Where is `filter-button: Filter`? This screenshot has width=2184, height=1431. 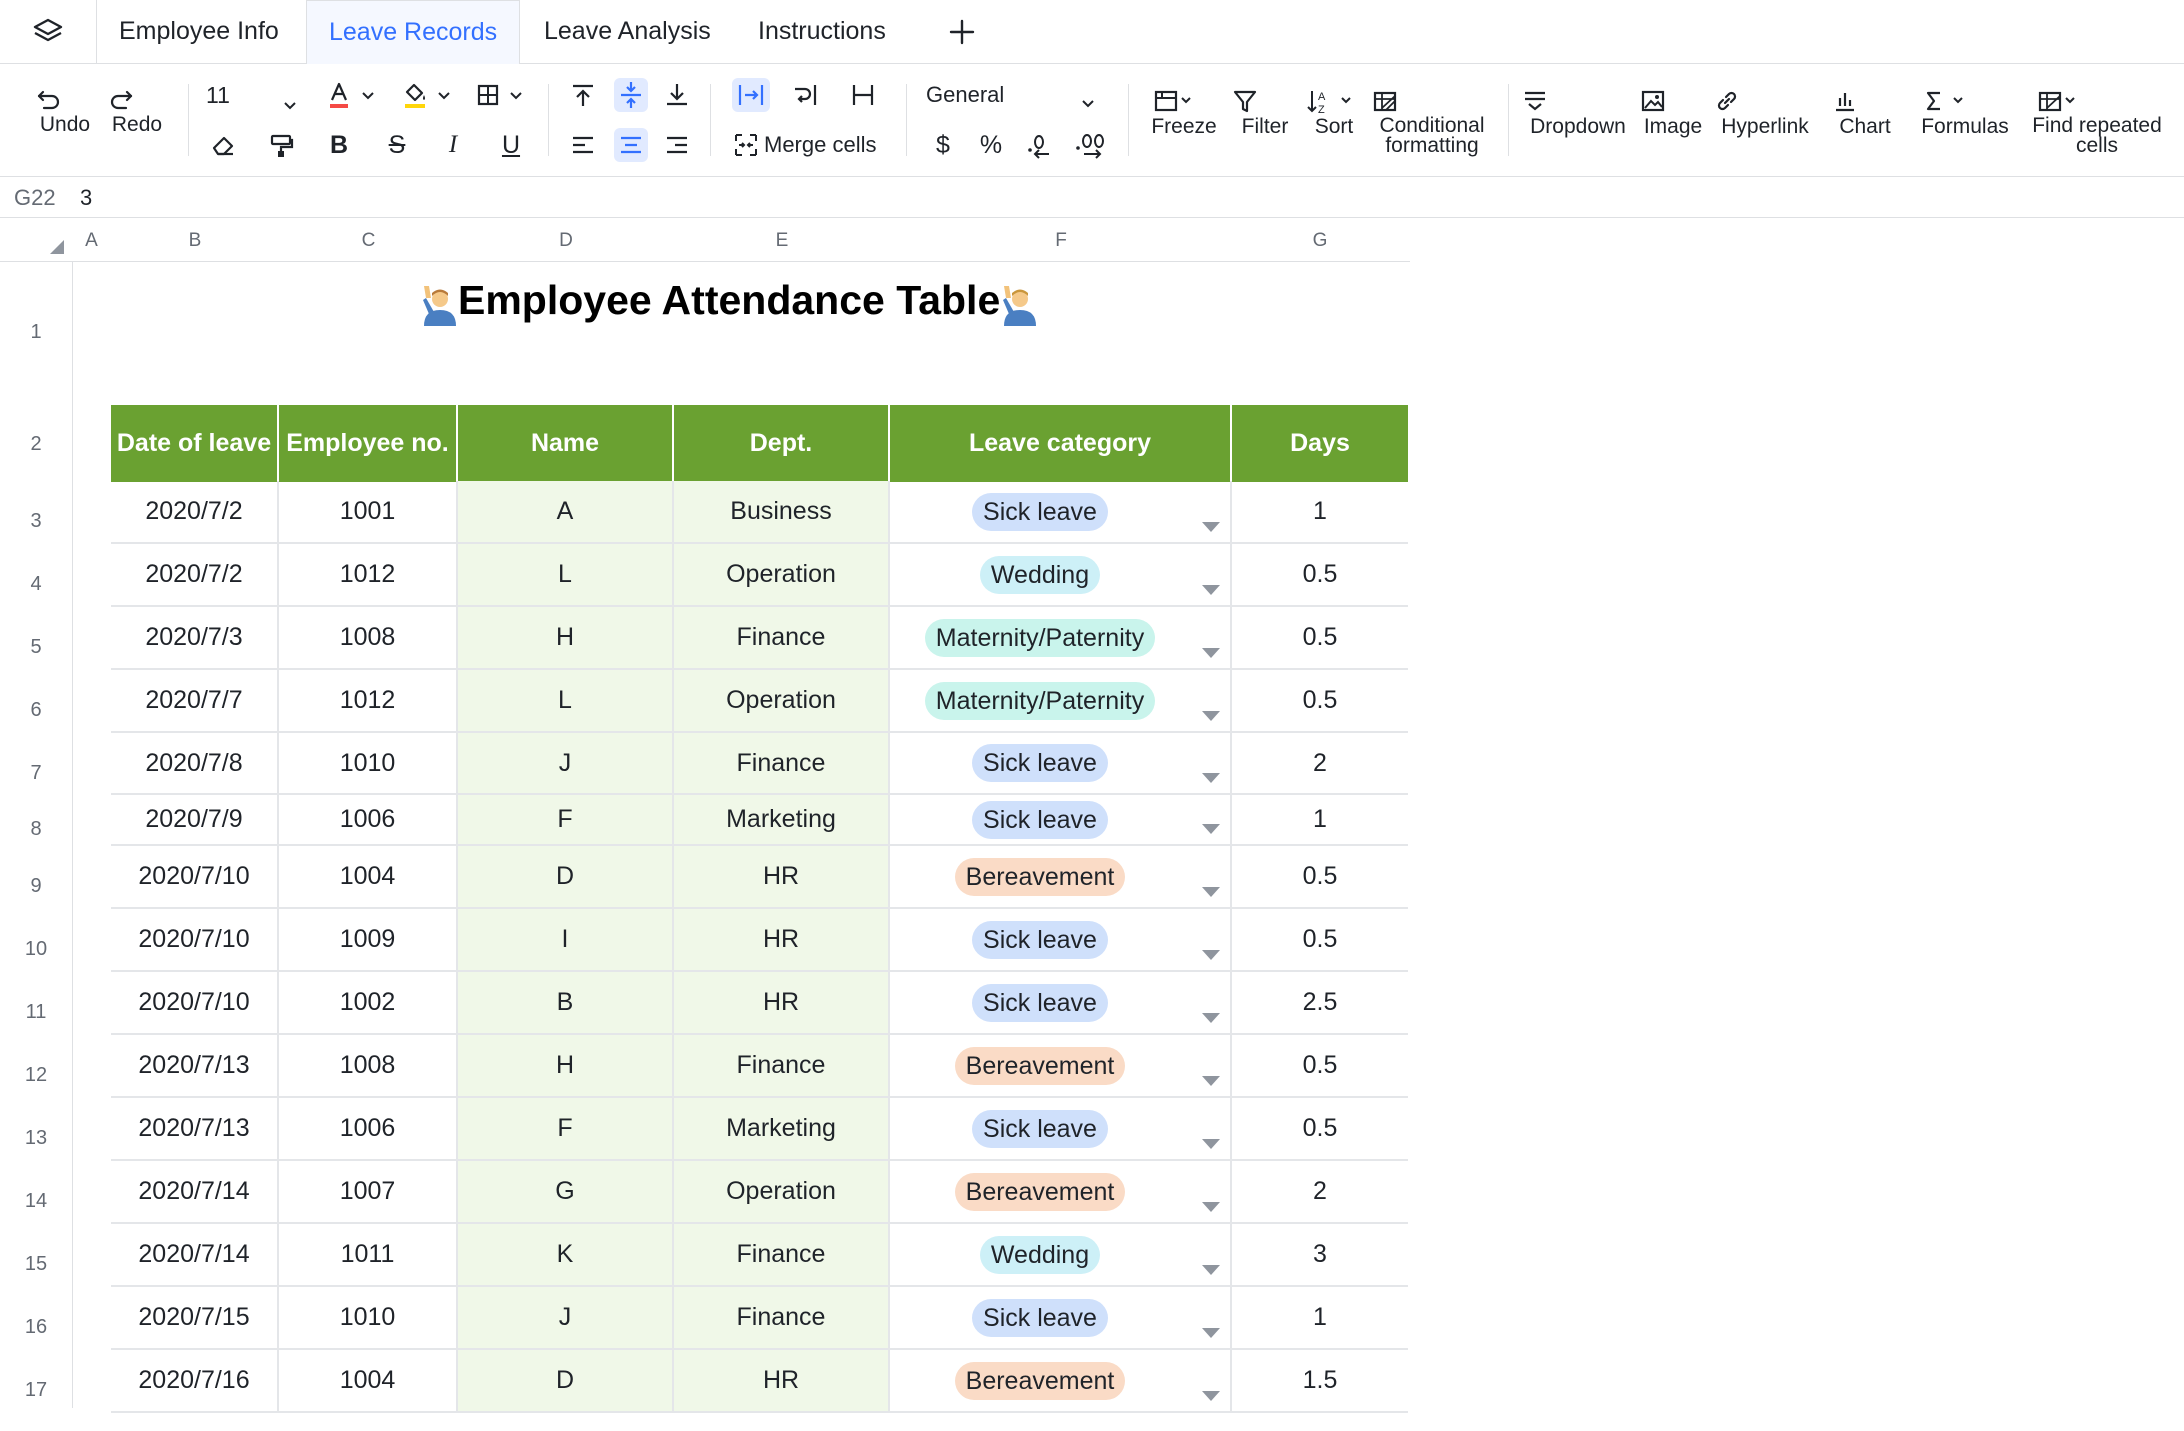 filter-button: Filter is located at coordinates (1265, 112).